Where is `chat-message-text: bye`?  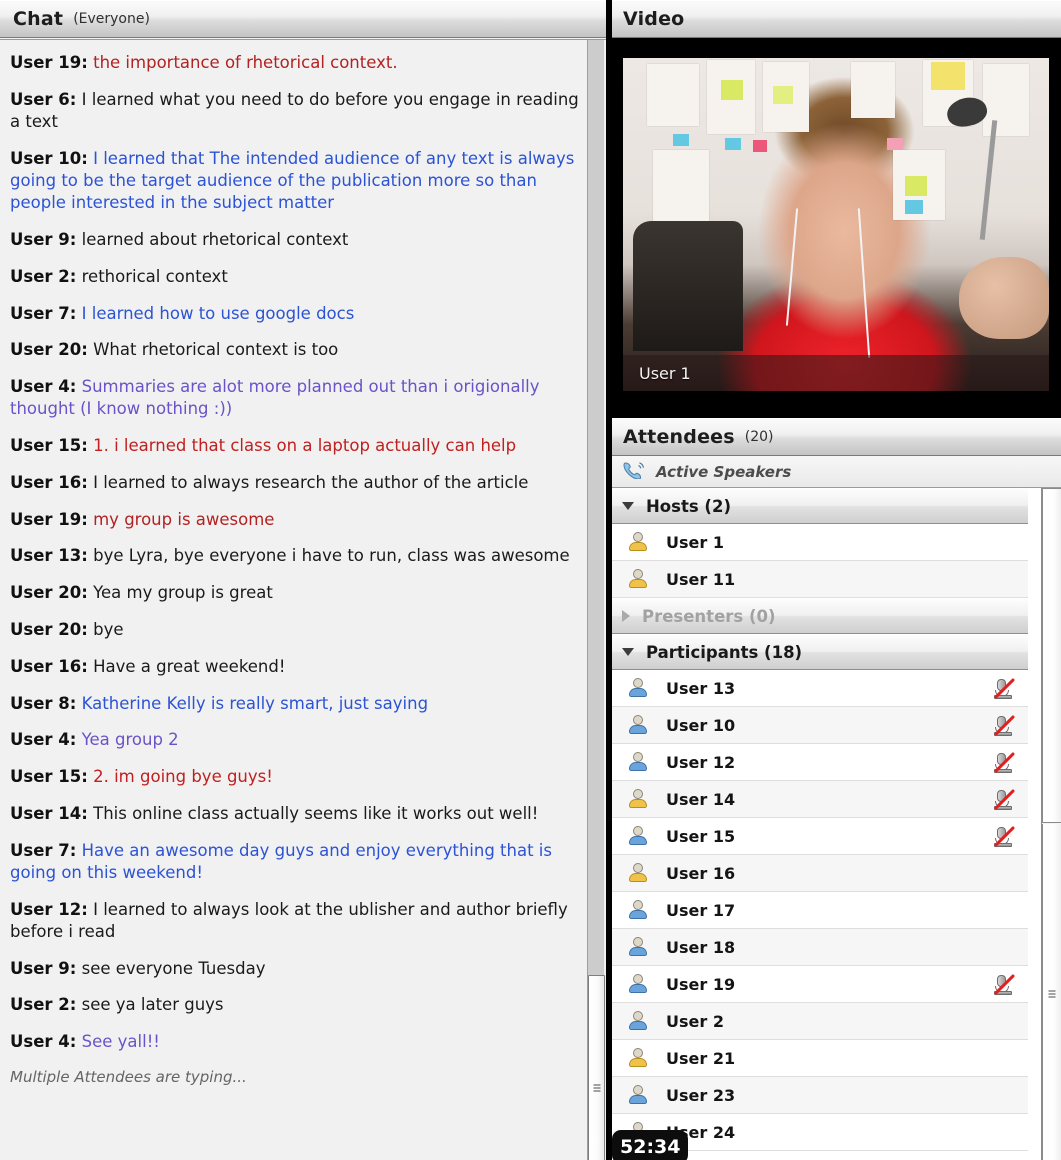
chat-message-text: bye is located at coordinates (108, 630).